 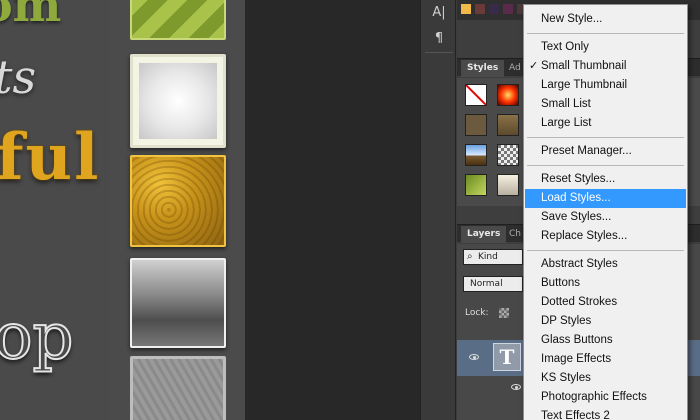 What do you see at coordinates (483, 68) in the screenshot?
I see `tab-styles: Styles` at bounding box center [483, 68].